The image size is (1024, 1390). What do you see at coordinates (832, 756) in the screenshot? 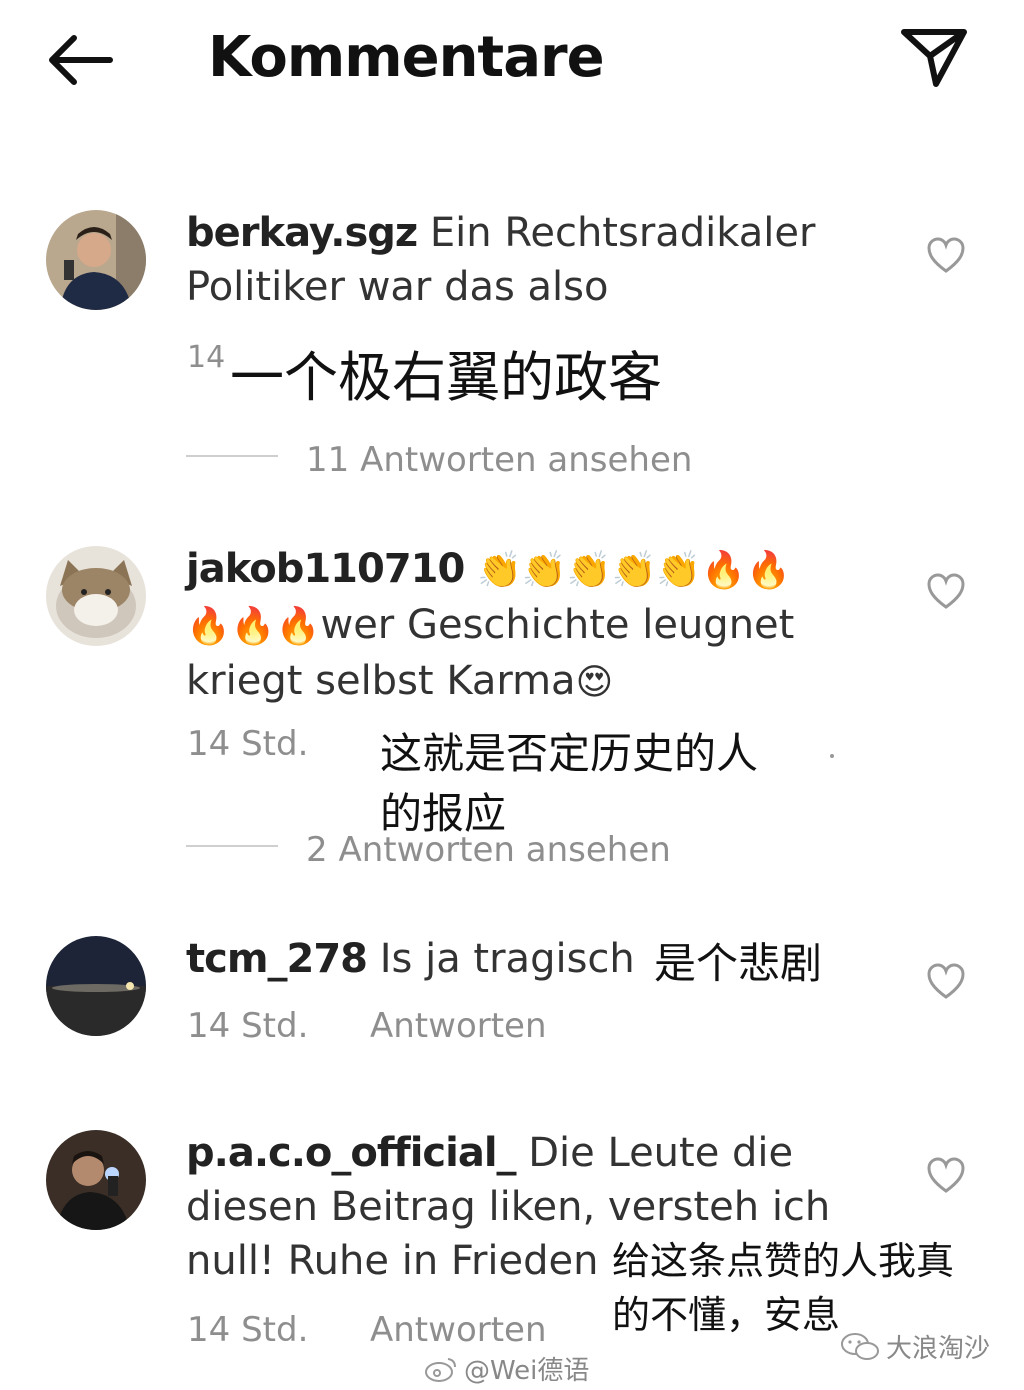
I see `dot-separator` at bounding box center [832, 756].